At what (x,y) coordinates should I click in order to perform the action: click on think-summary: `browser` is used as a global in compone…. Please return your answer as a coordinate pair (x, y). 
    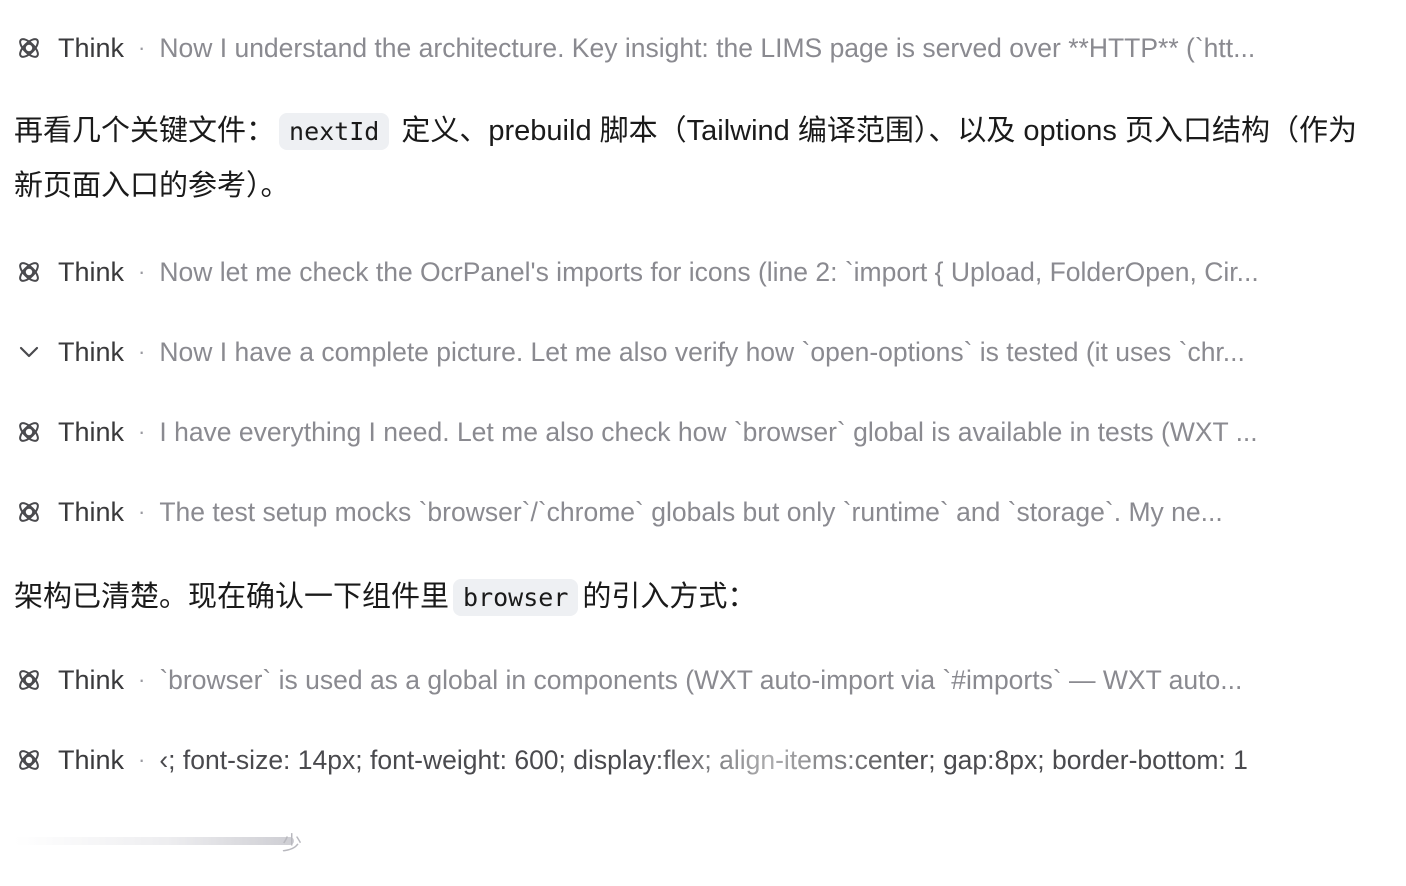
    Looking at the image, I should click on (701, 679).